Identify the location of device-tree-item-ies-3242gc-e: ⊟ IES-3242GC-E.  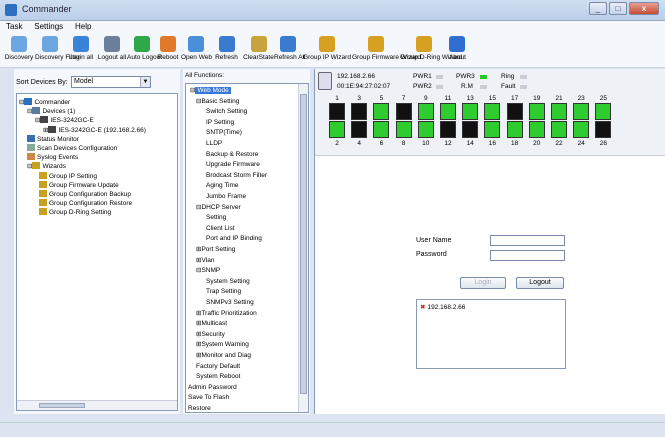
(64, 120).